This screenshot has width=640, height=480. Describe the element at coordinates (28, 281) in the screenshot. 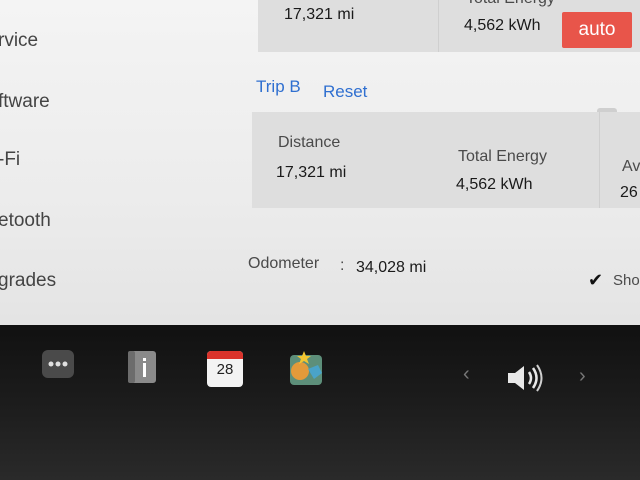

I see `sidebar-item-upgrades: grades` at that location.